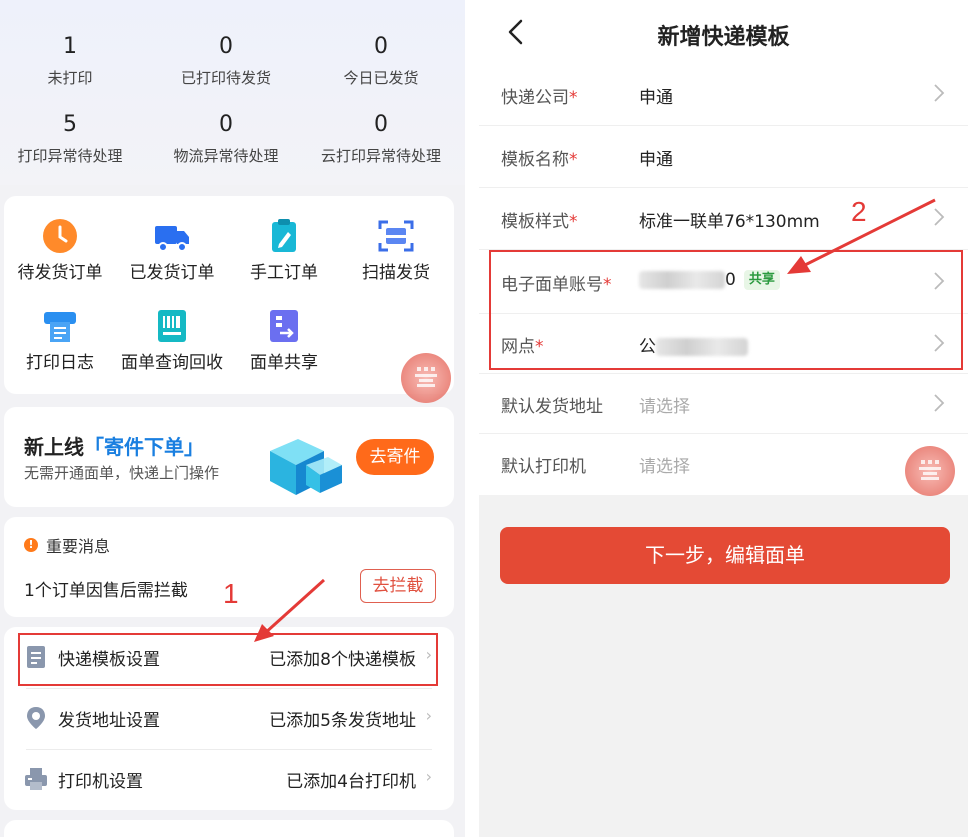  What do you see at coordinates (70, 78) in the screenshot?
I see `stat-label: 未打印` at bounding box center [70, 78].